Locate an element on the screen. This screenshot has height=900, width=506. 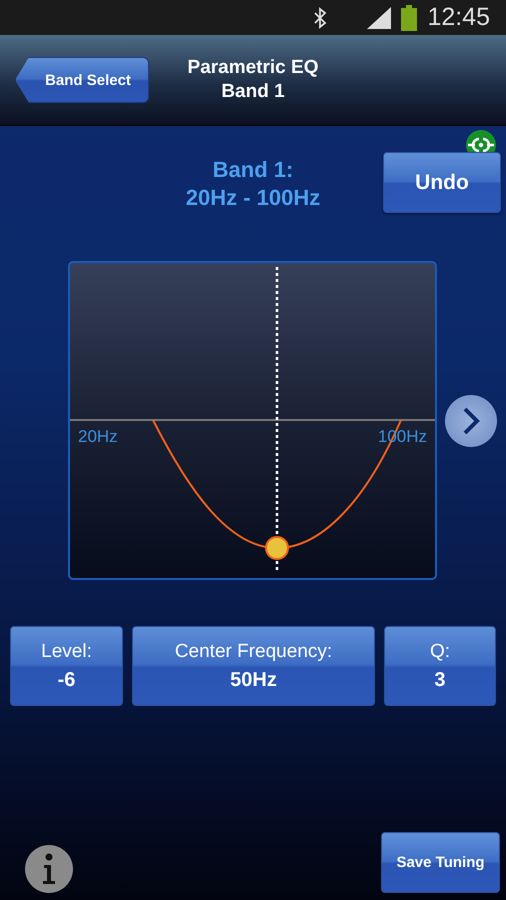
undo-button: Undo is located at coordinates (442, 182).